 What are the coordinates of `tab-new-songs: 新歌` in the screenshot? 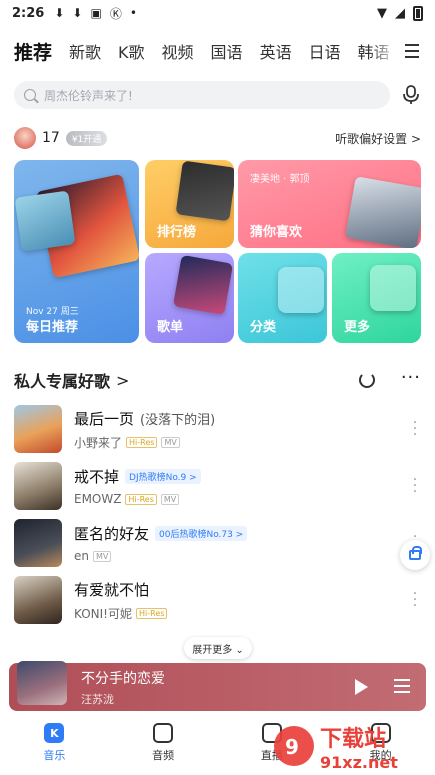 It's located at (85, 51).